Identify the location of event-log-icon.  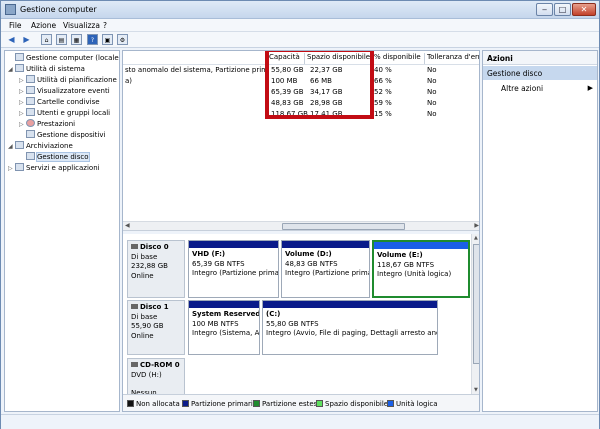
(30, 90).